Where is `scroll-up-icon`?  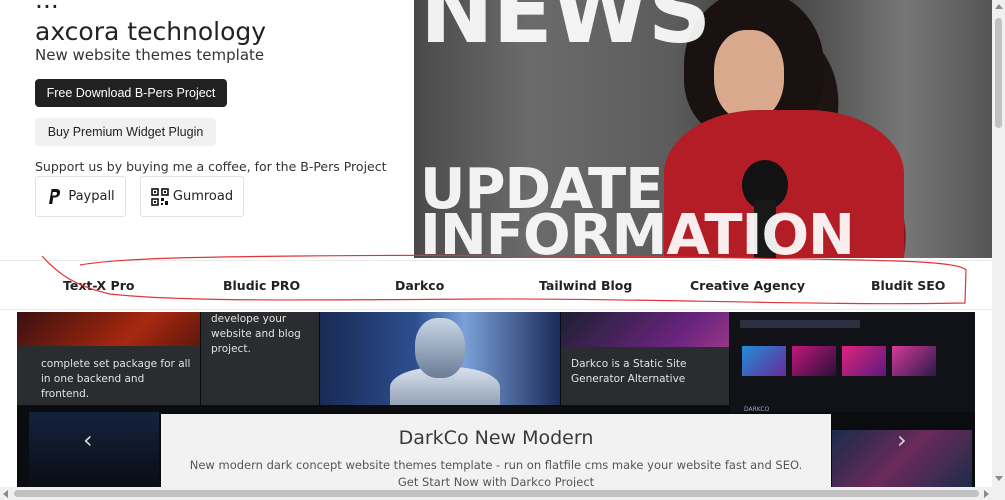 scroll-up-icon is located at coordinates (999, 6).